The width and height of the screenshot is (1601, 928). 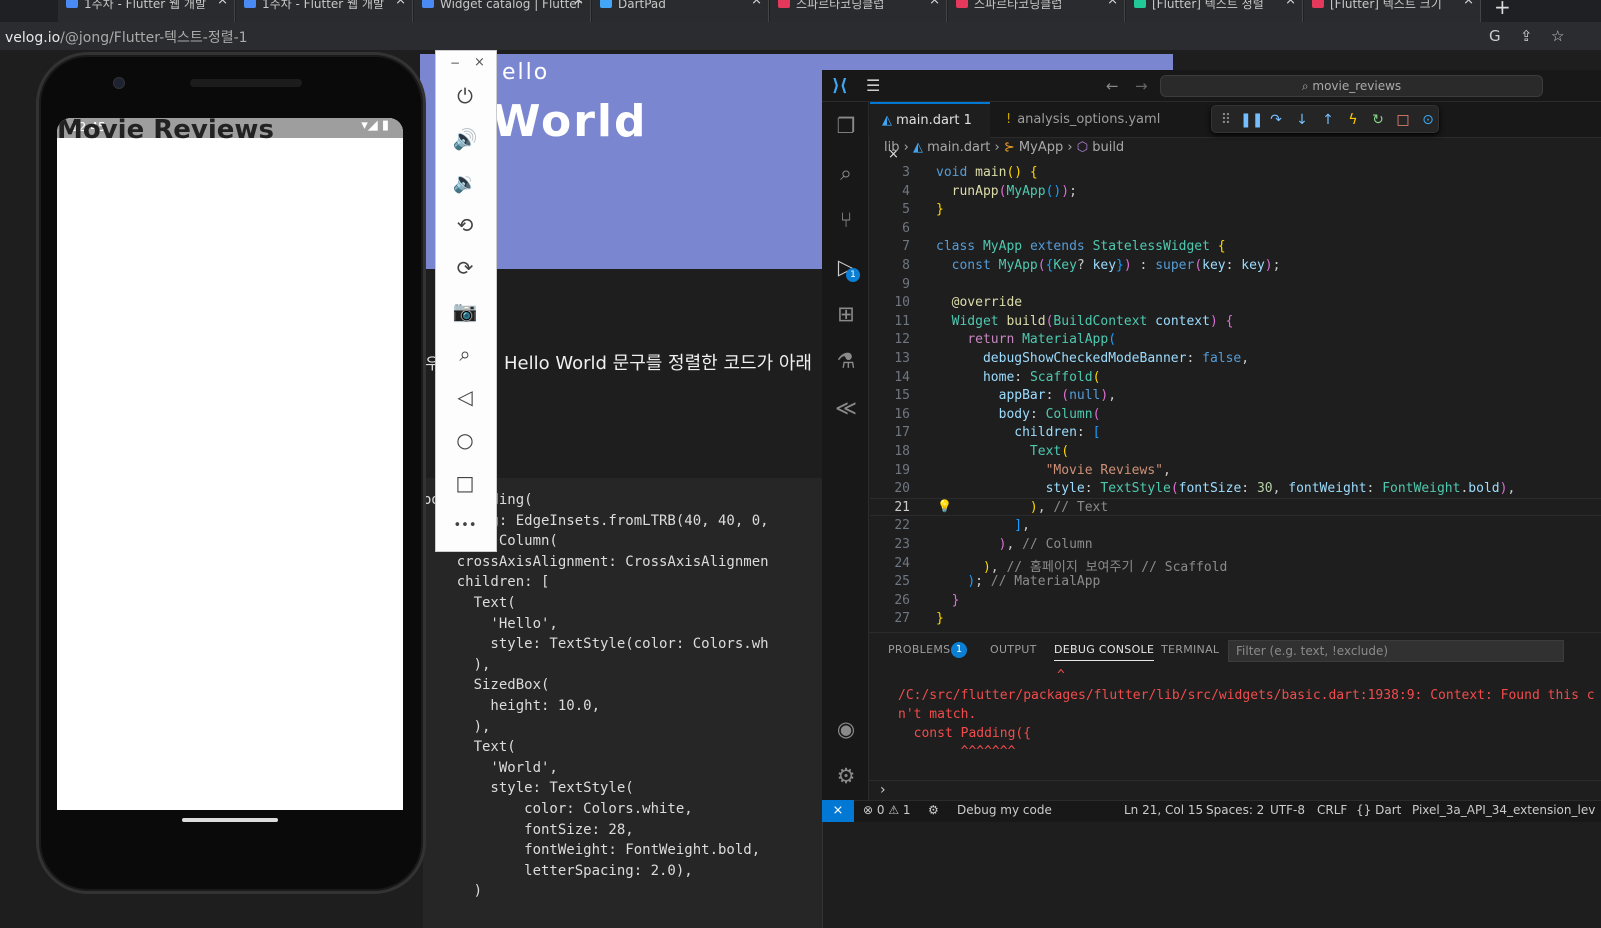 What do you see at coordinates (1396, 651) in the screenshot?
I see `console-filter-input: Filter (e.g. text, !exclude)` at bounding box center [1396, 651].